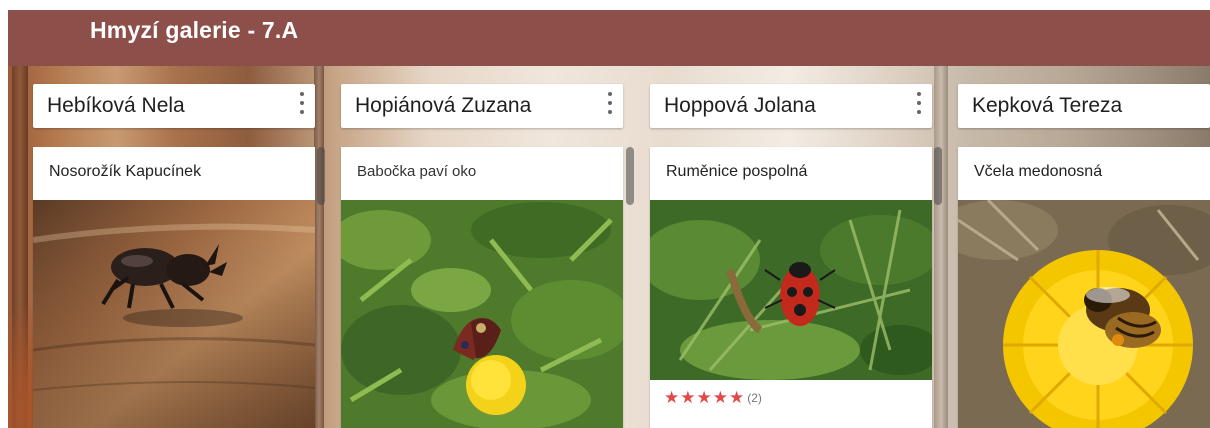  I want to click on post-title: Včela medonosná, so click(1038, 171).